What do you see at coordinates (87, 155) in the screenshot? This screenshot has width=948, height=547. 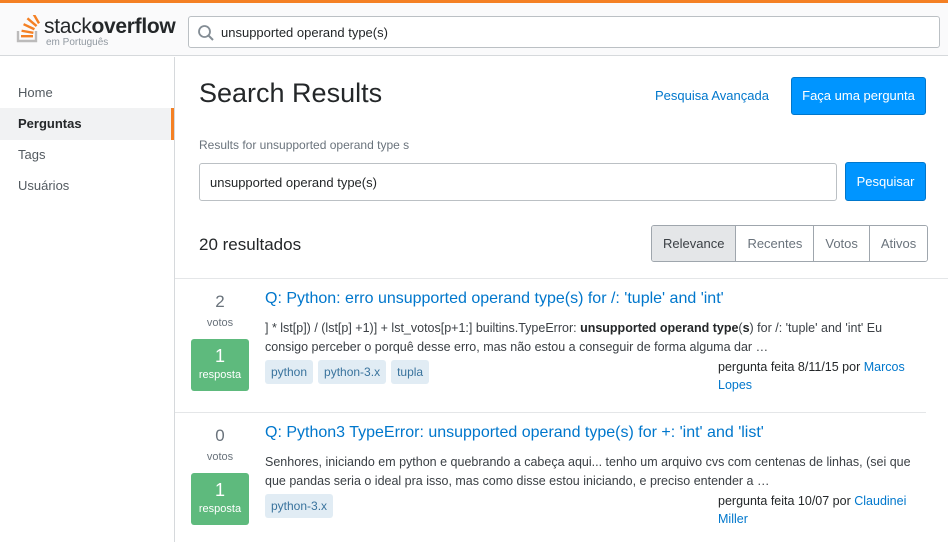 I see `sidebar-item-tags: Tags` at bounding box center [87, 155].